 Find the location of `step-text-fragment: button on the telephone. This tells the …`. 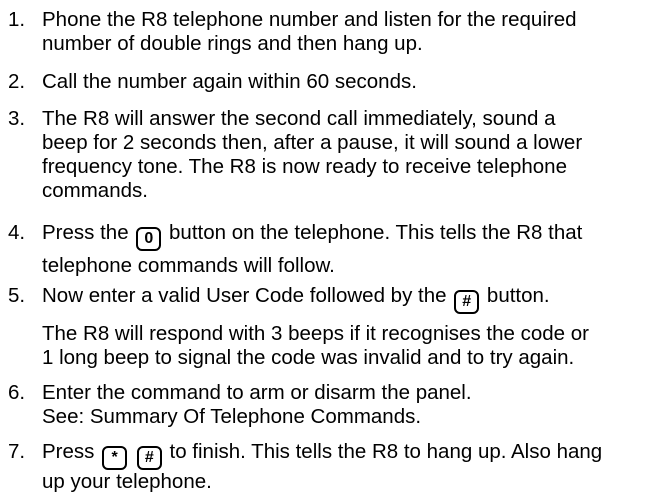

step-text-fragment: button on the telephone. This tells the … is located at coordinates (376, 232).